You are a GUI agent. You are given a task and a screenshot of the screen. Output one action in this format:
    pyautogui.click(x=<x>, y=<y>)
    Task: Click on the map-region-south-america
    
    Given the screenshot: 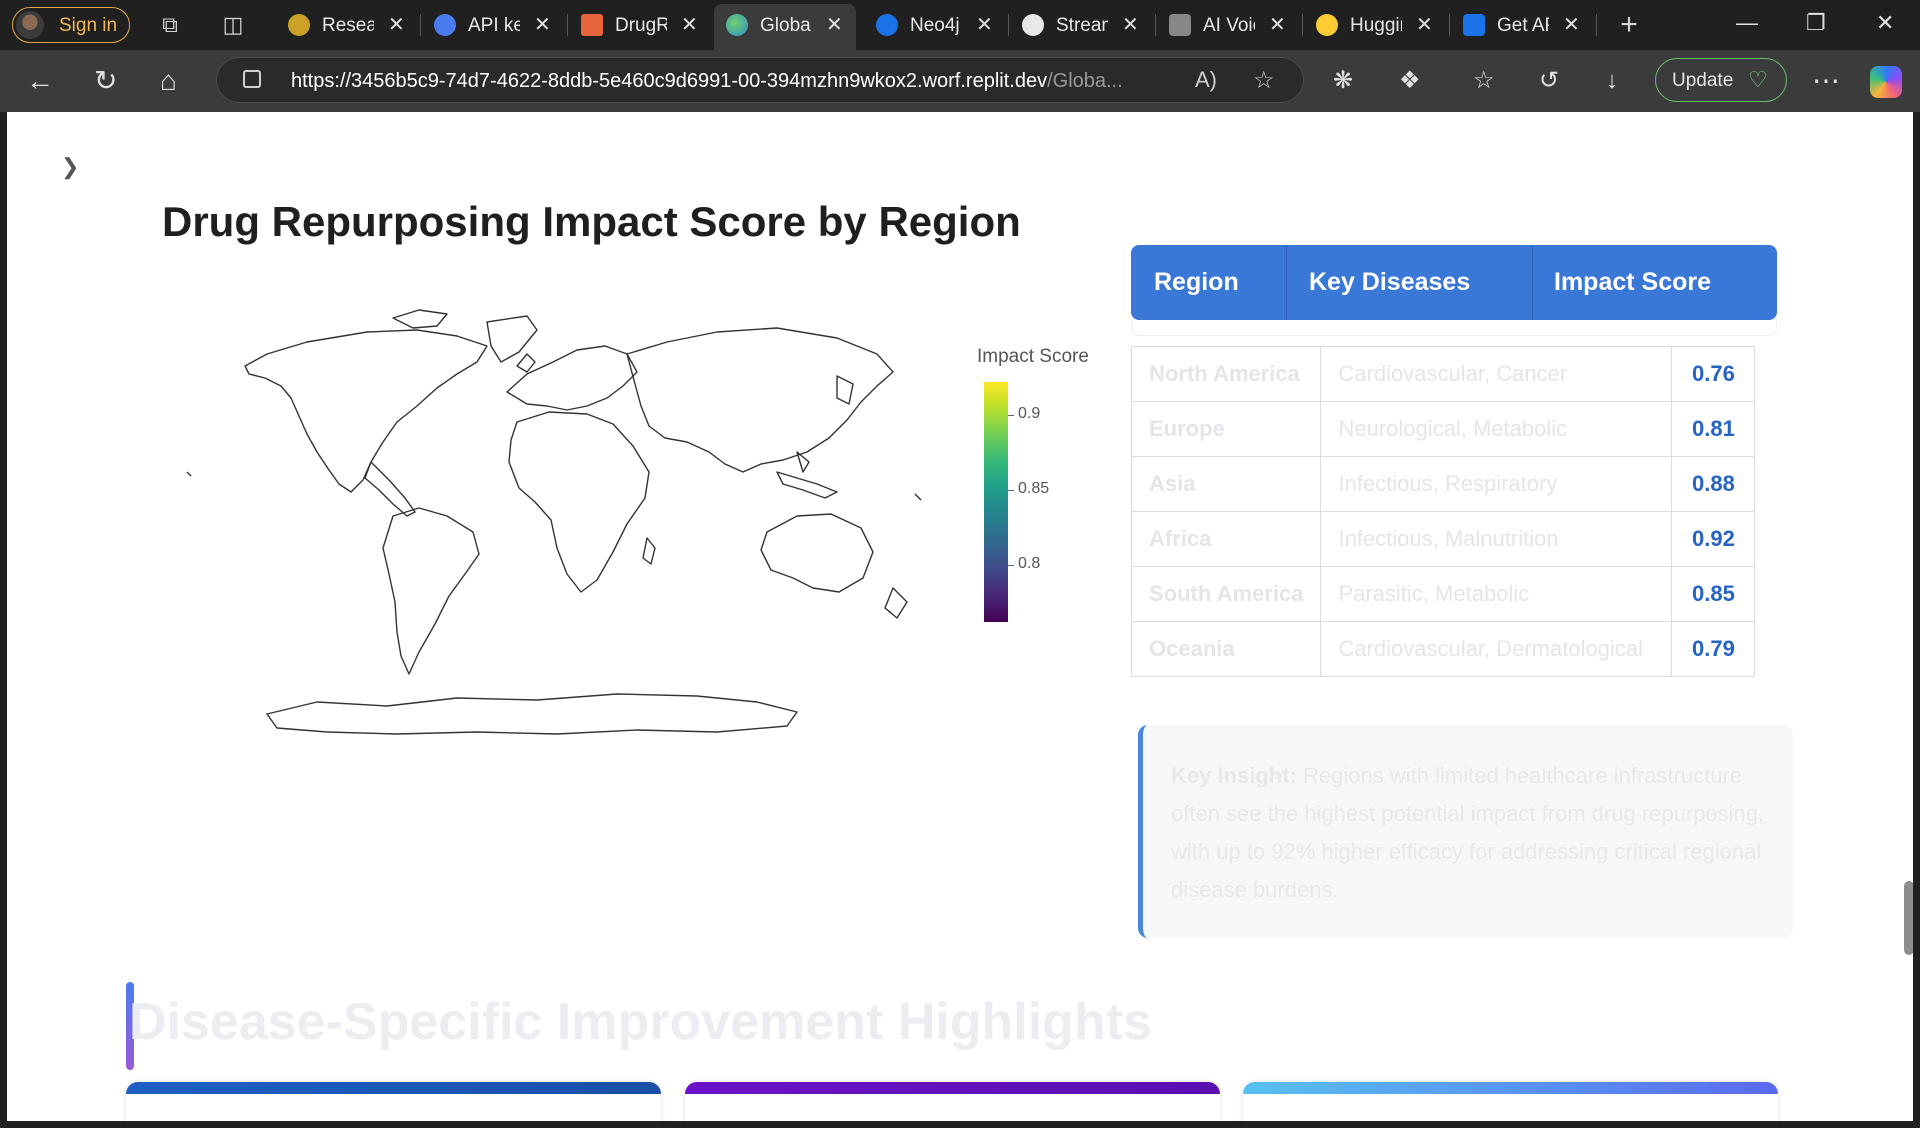 What is the action you would take?
    pyautogui.click(x=431, y=591)
    